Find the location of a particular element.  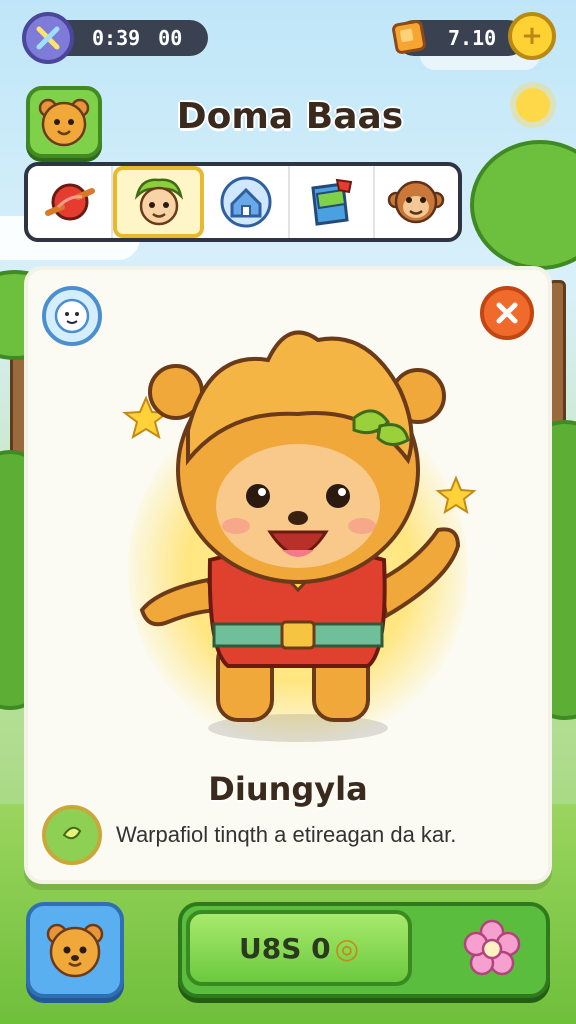

flower-button is located at coordinates (492, 948).